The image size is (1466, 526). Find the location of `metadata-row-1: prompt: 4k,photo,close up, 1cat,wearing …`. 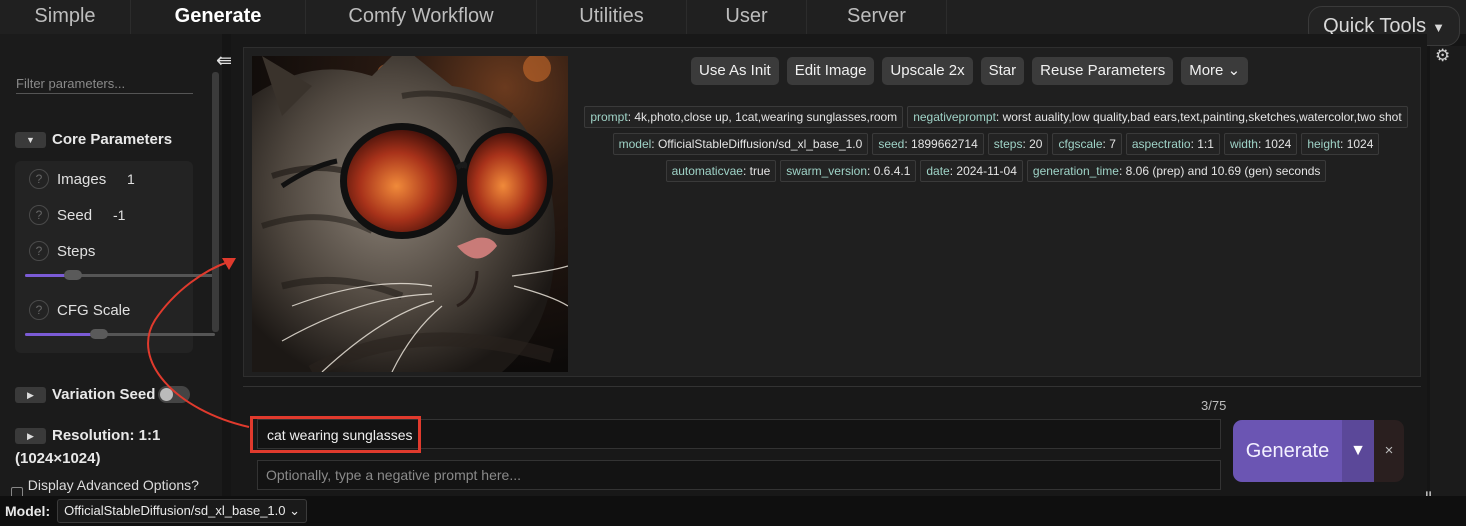

metadata-row-1: prompt: 4k,photo,close up, 1cat,wearing … is located at coordinates (996, 117).